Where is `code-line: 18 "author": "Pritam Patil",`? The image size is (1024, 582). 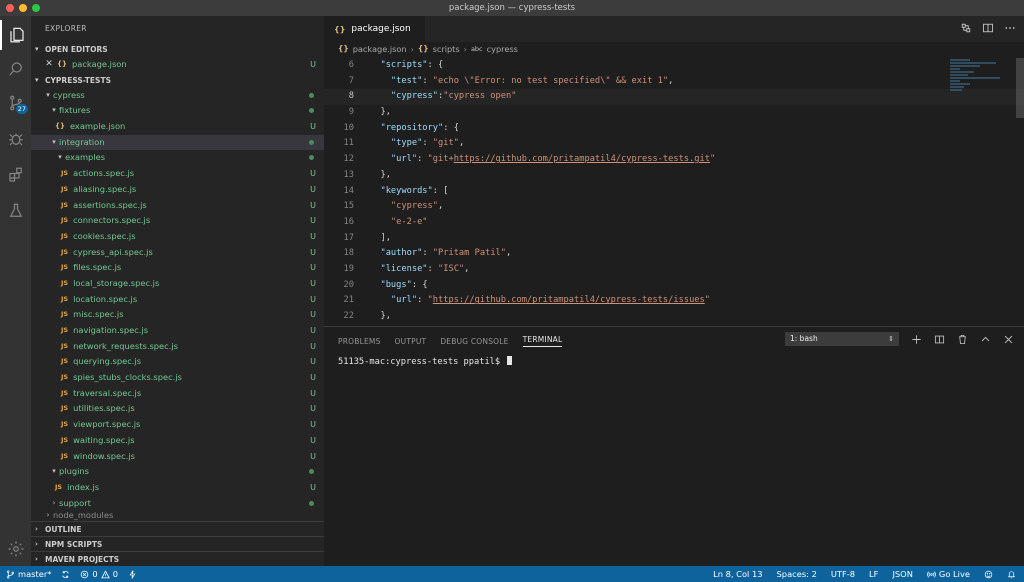
code-line: 18 "author": "Pritam Patil", is located at coordinates (674, 254).